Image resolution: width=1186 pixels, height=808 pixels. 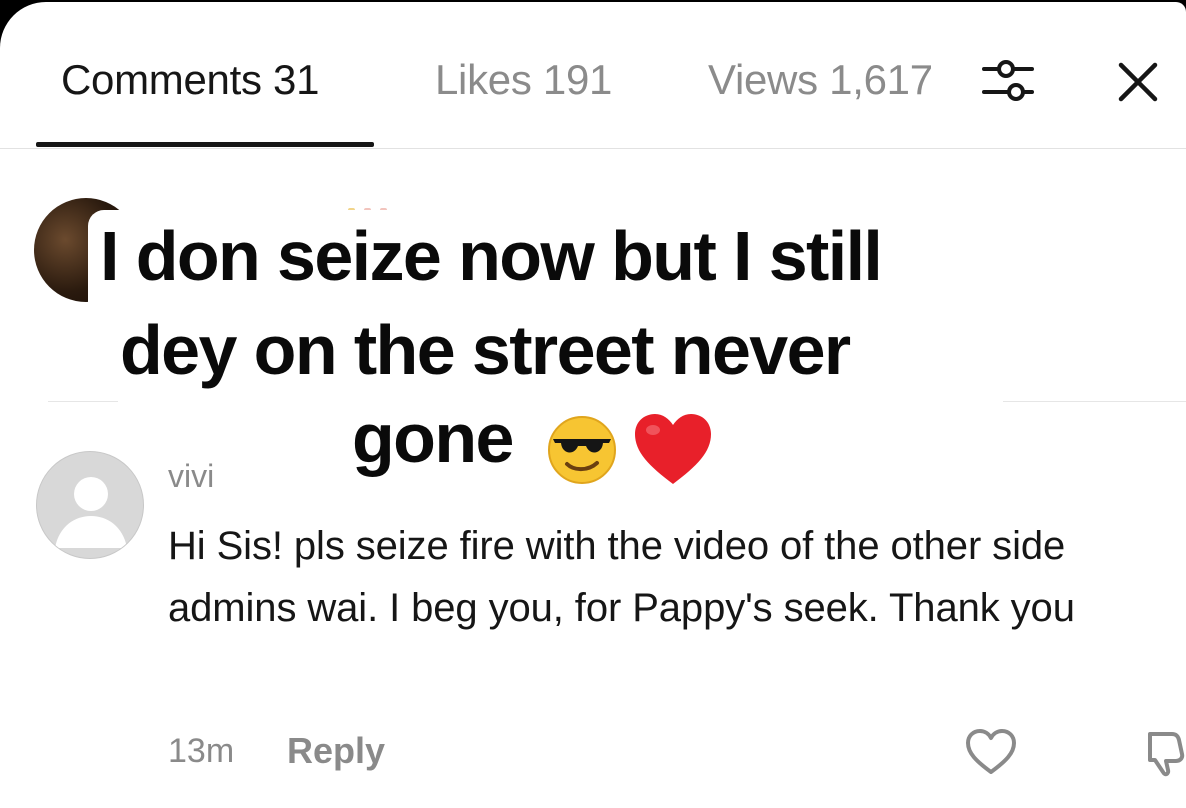 I want to click on caption-line-3: gone, so click(x=524, y=441).